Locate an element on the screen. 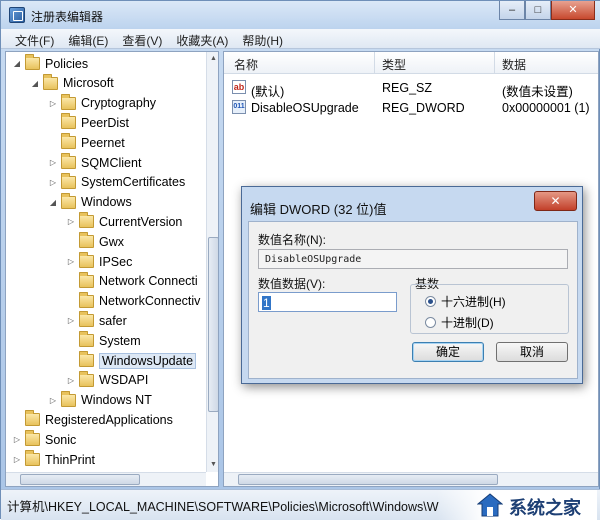 The width and height of the screenshot is (600, 521). minimize-button: – is located at coordinates (512, 10).